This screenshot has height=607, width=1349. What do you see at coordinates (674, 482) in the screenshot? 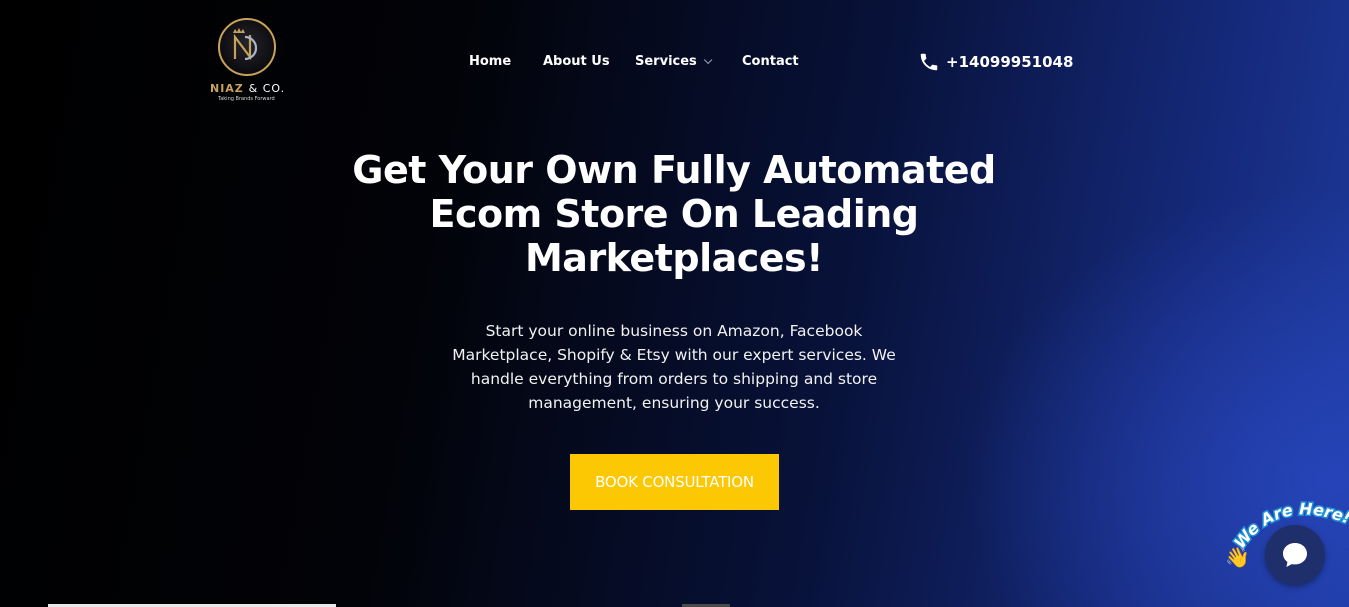
I see `book-consultation-button: BOOK CONSULTATION` at bounding box center [674, 482].